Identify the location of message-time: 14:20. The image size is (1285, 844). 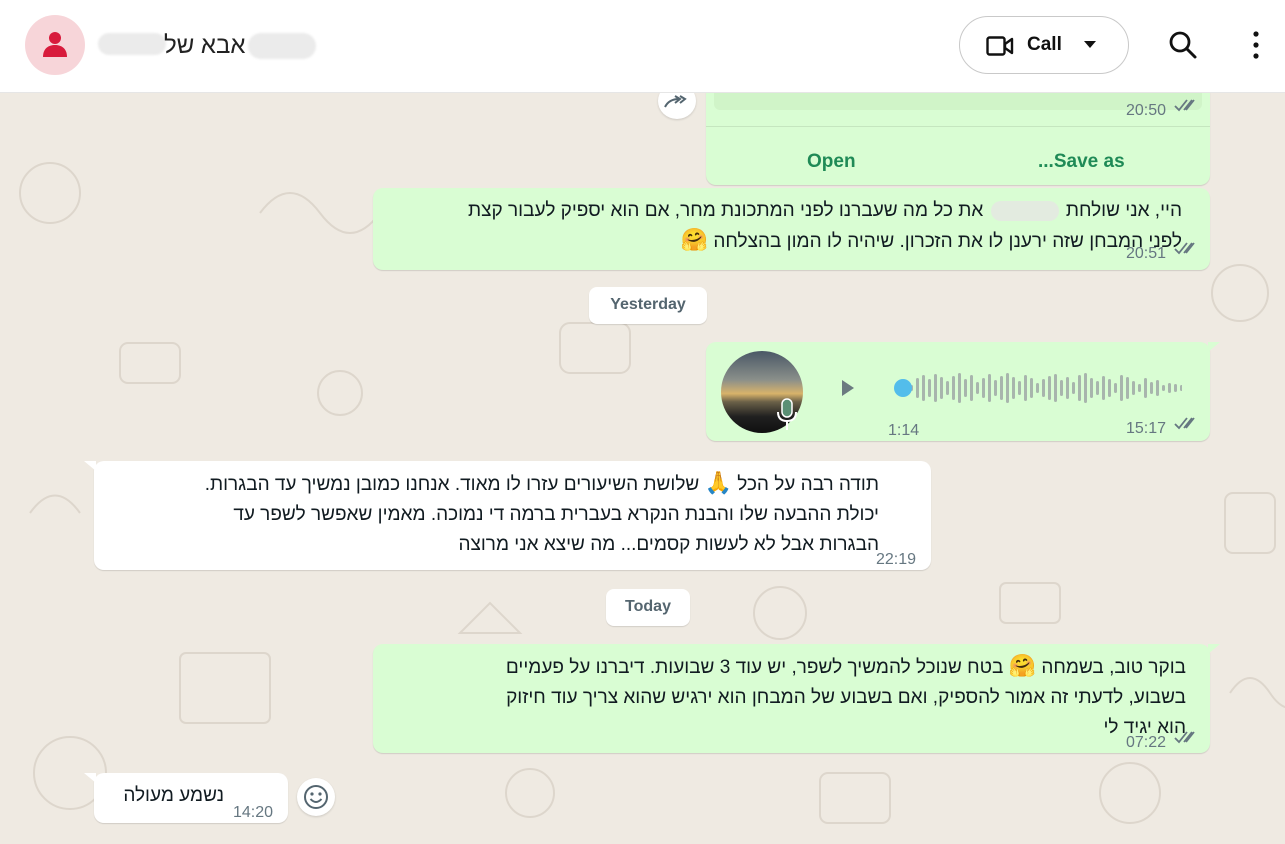
(253, 812).